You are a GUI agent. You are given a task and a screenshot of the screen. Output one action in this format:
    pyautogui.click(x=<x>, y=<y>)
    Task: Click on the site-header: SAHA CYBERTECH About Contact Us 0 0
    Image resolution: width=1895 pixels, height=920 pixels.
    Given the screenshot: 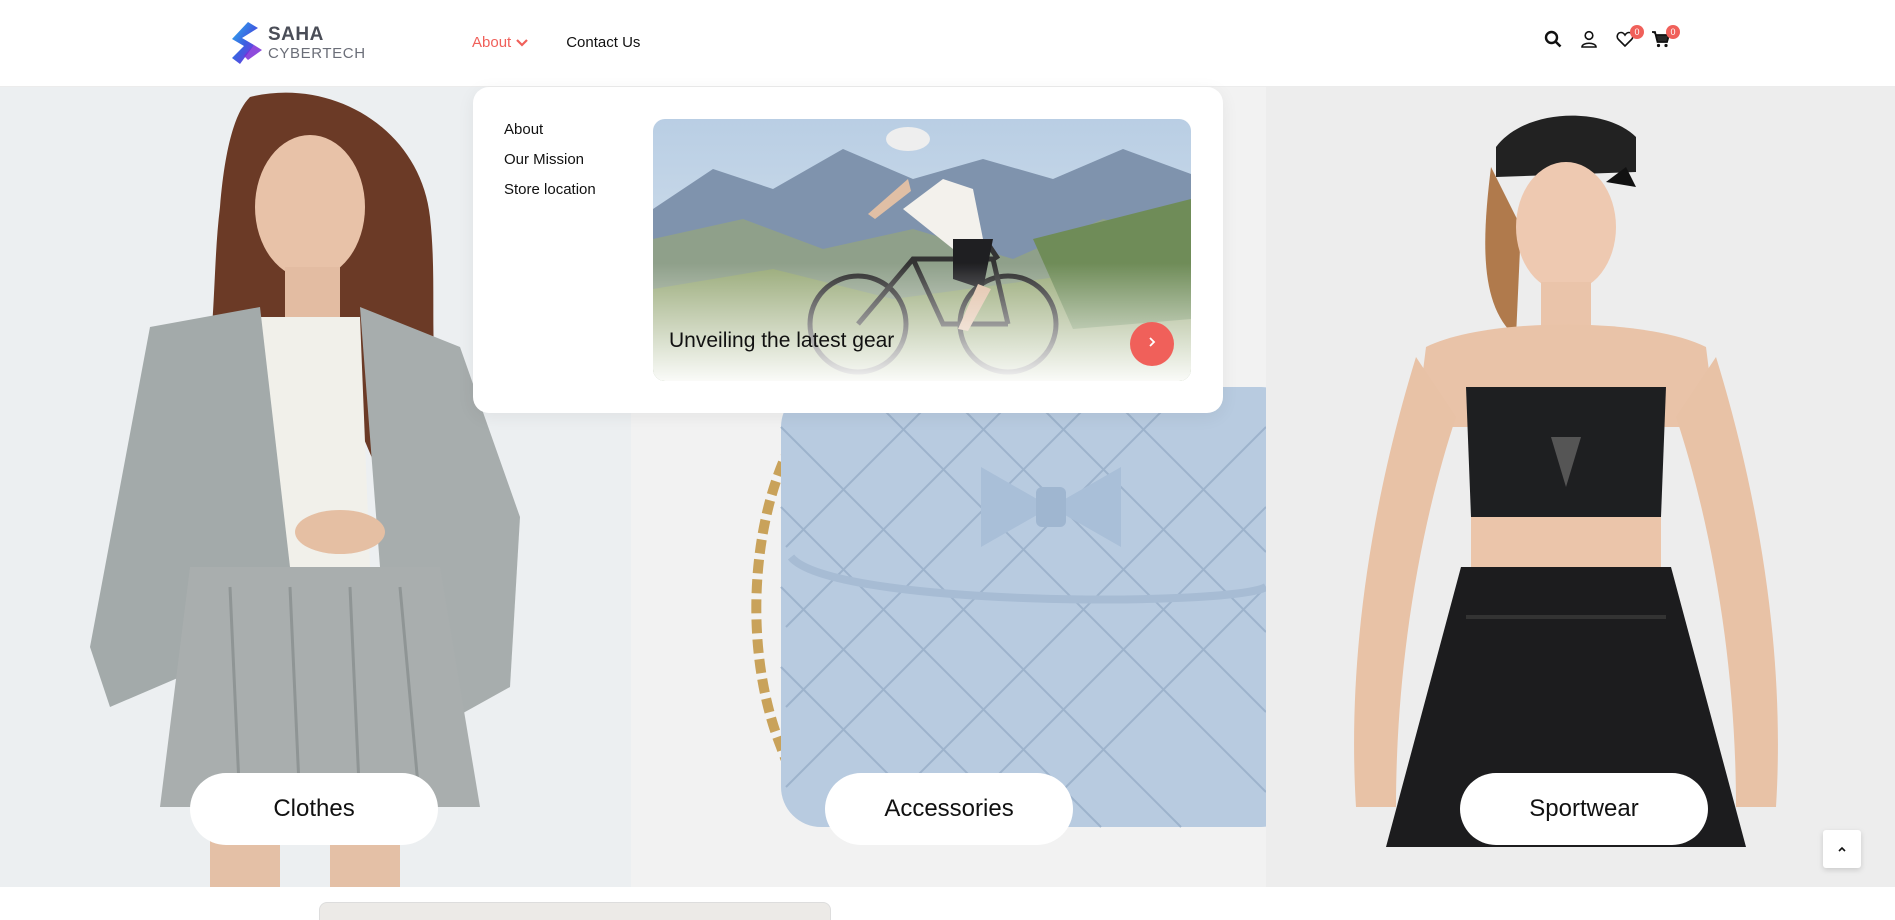 What is the action you would take?
    pyautogui.click(x=947, y=43)
    